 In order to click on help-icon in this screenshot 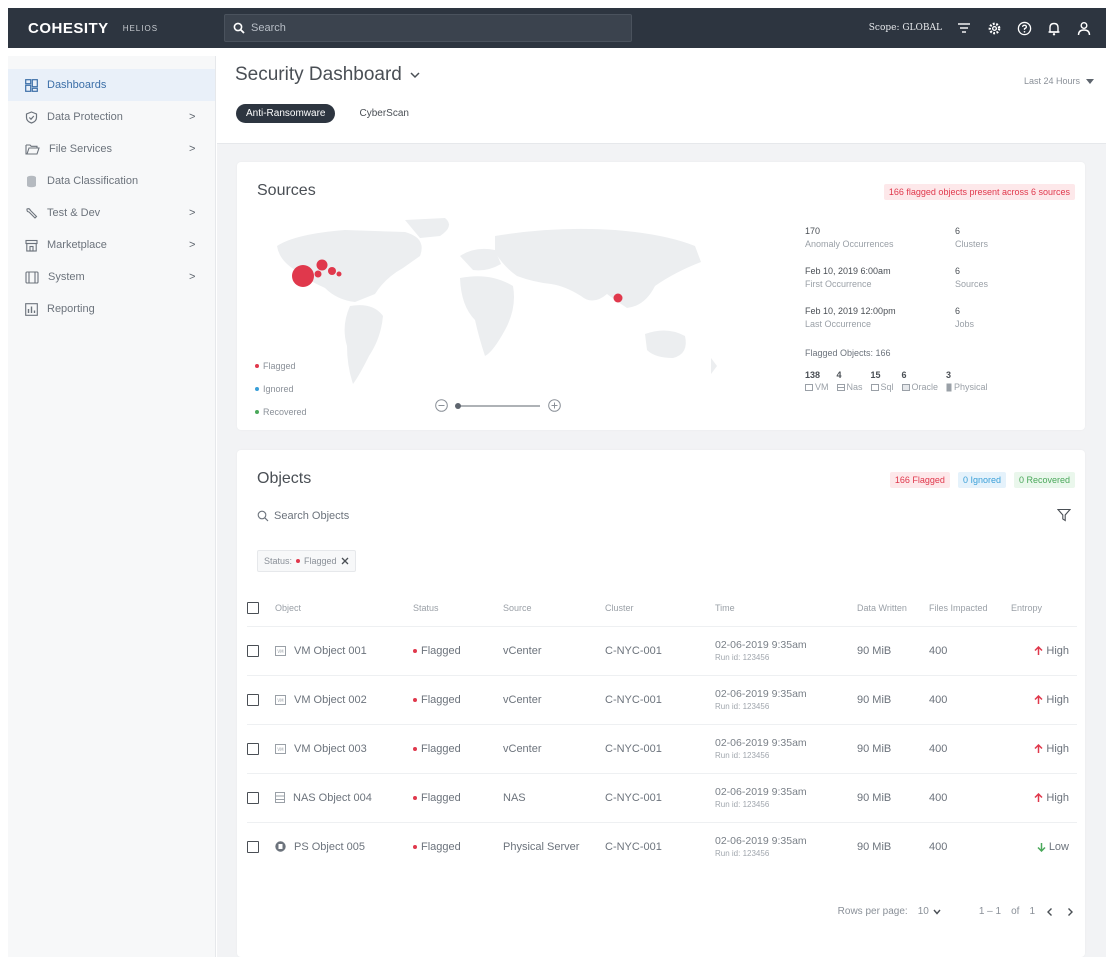, I will do `click(1024, 28)`.